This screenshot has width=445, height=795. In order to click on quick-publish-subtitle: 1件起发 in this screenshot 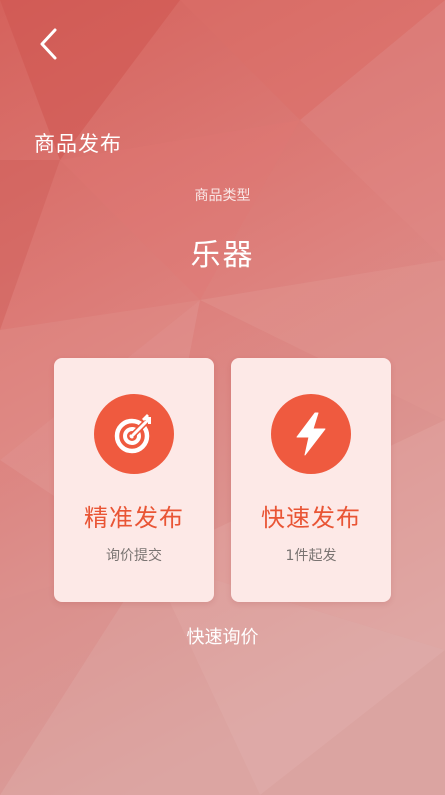, I will do `click(311, 556)`.